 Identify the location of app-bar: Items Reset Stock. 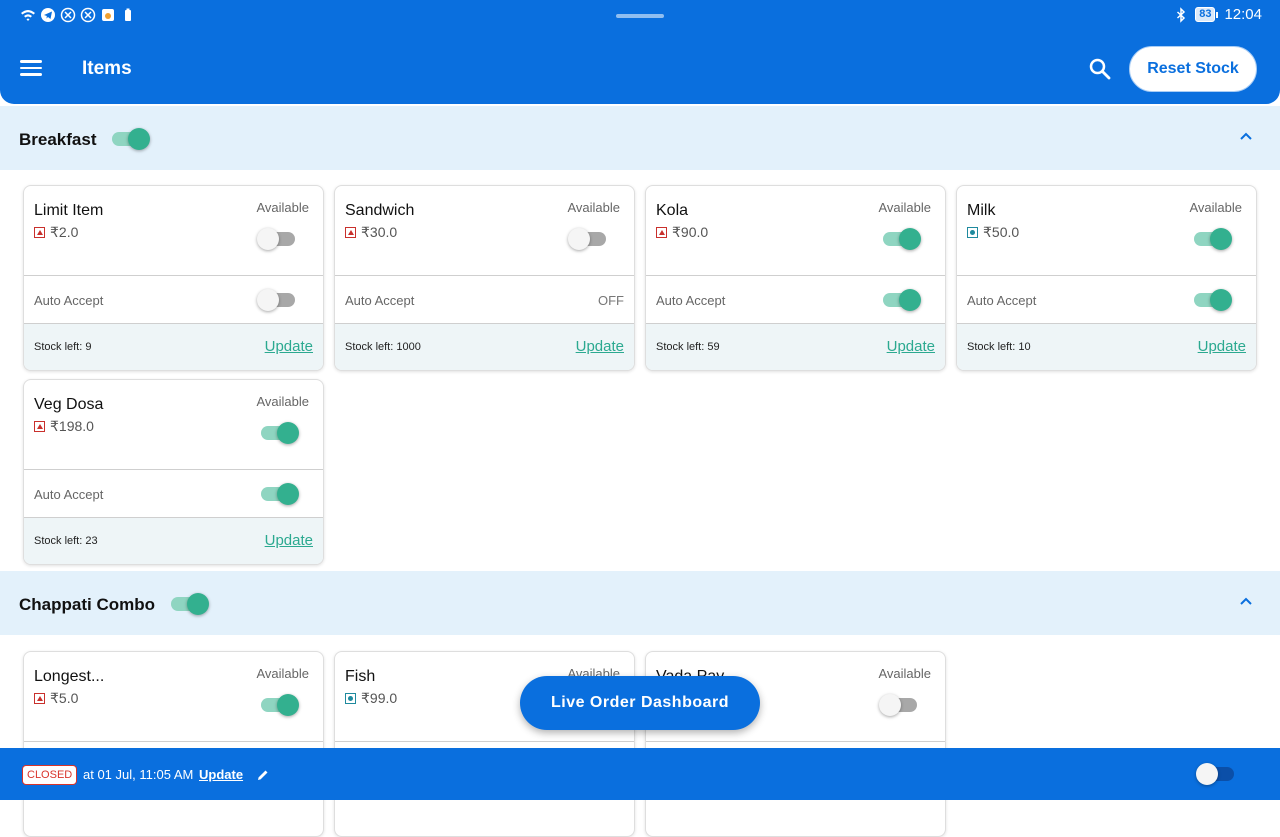
(640, 70).